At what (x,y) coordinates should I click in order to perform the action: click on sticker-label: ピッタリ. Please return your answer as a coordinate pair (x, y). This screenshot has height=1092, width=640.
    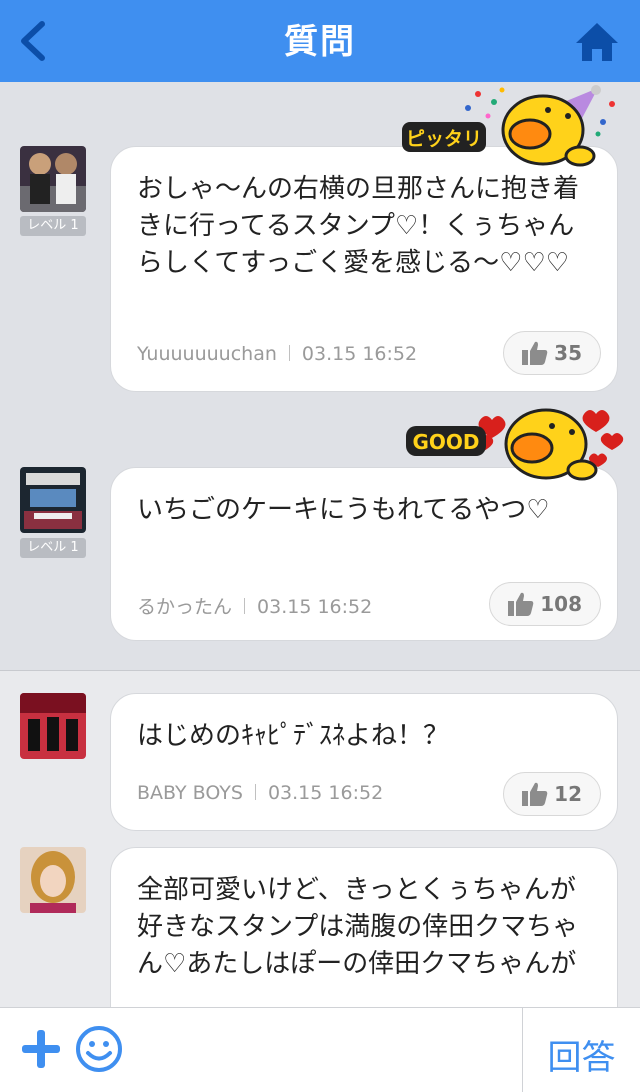
    Looking at the image, I should click on (444, 139).